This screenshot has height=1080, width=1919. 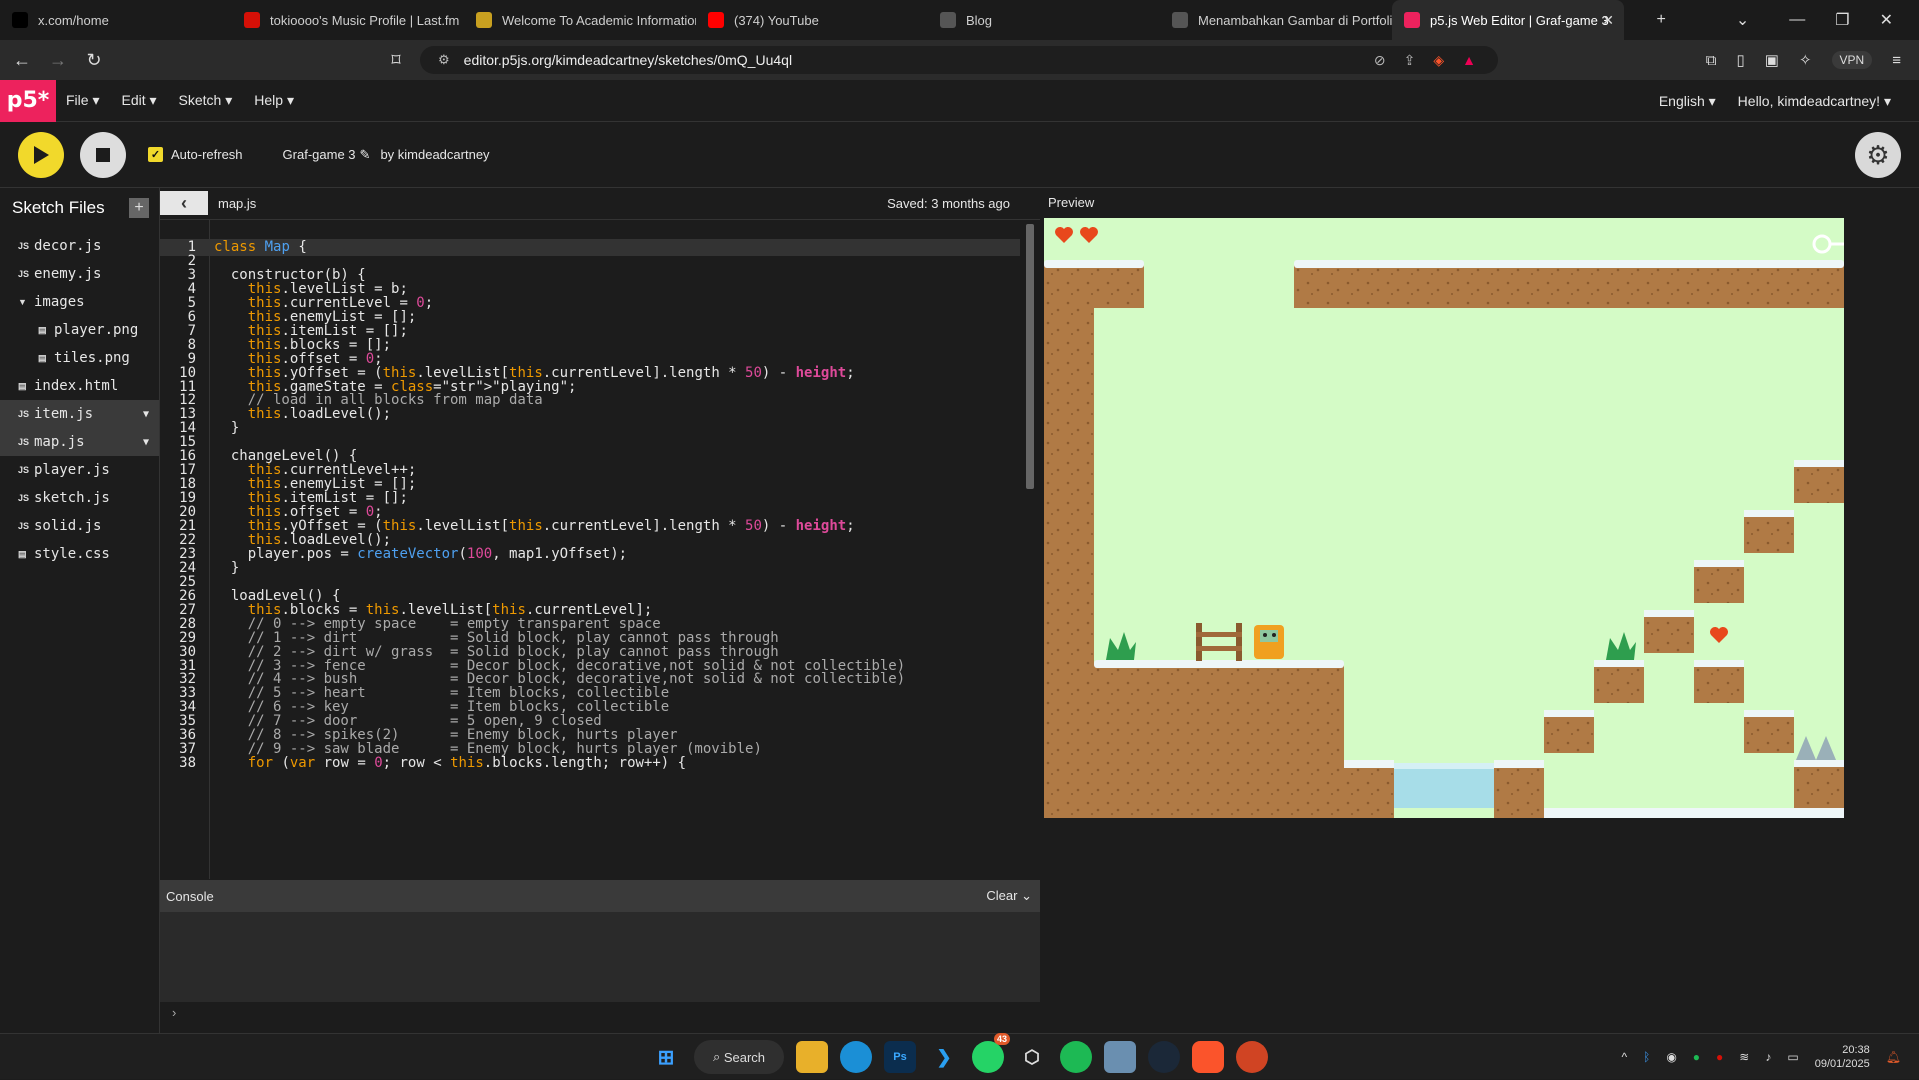 I want to click on steam-tray-icon: ◉, so click(x=1671, y=1057).